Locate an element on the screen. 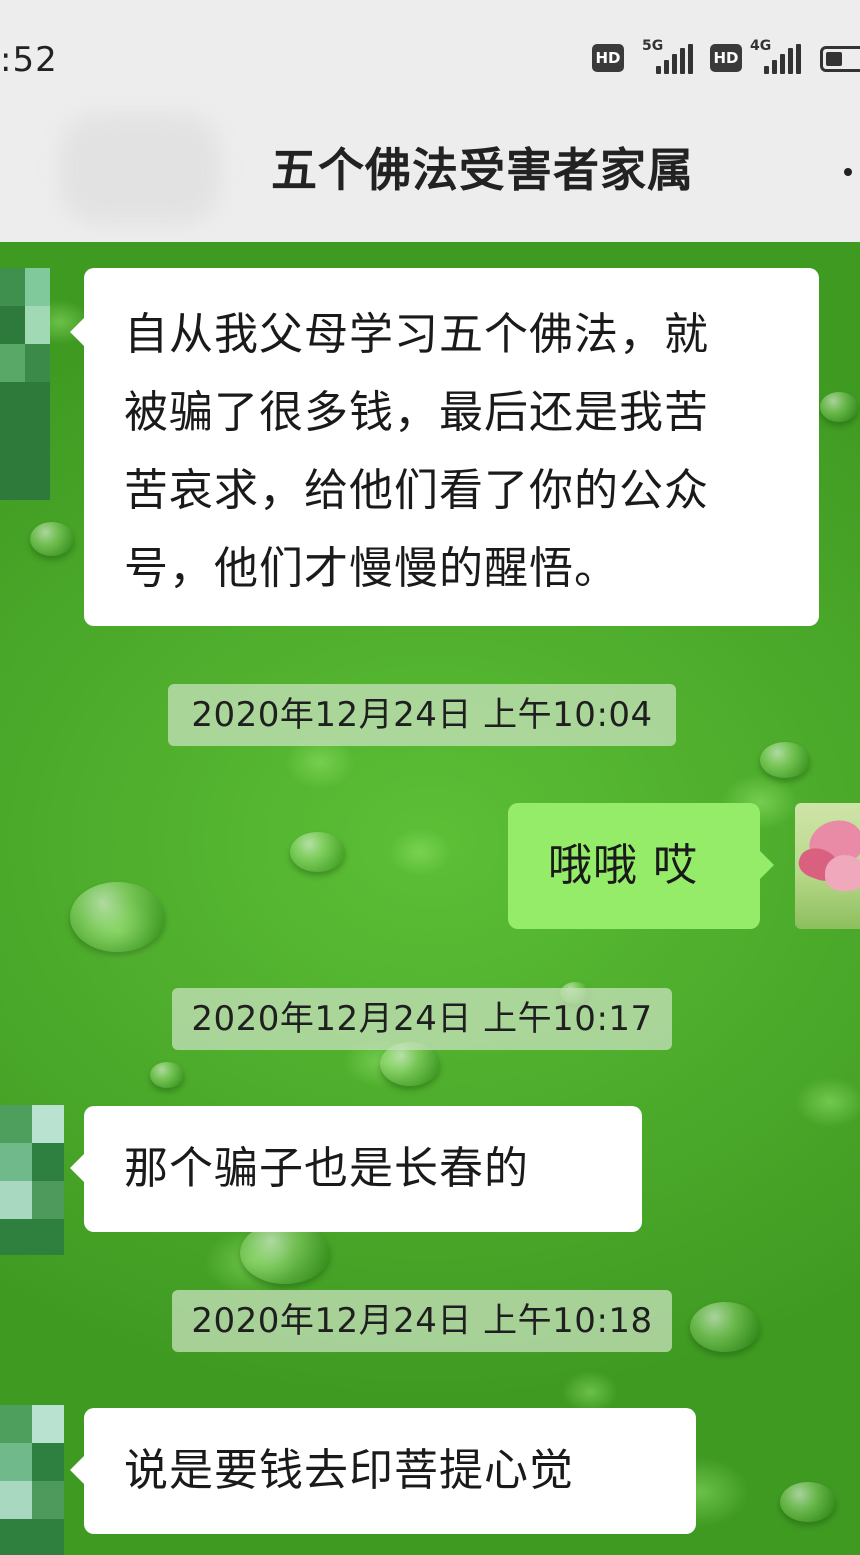  battery-icon is located at coordinates (840, 59).